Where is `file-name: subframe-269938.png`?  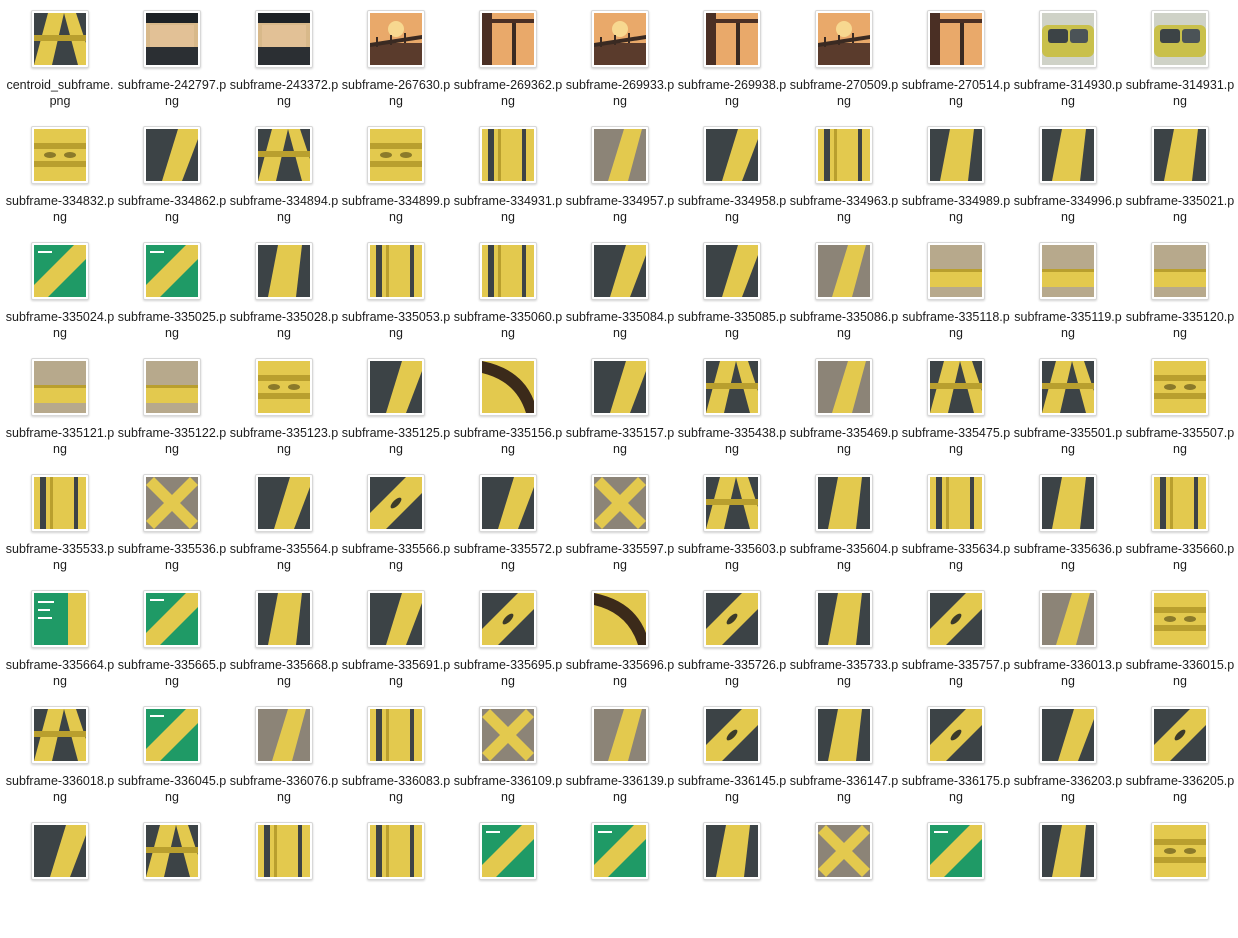 file-name: subframe-269938.png is located at coordinates (732, 93).